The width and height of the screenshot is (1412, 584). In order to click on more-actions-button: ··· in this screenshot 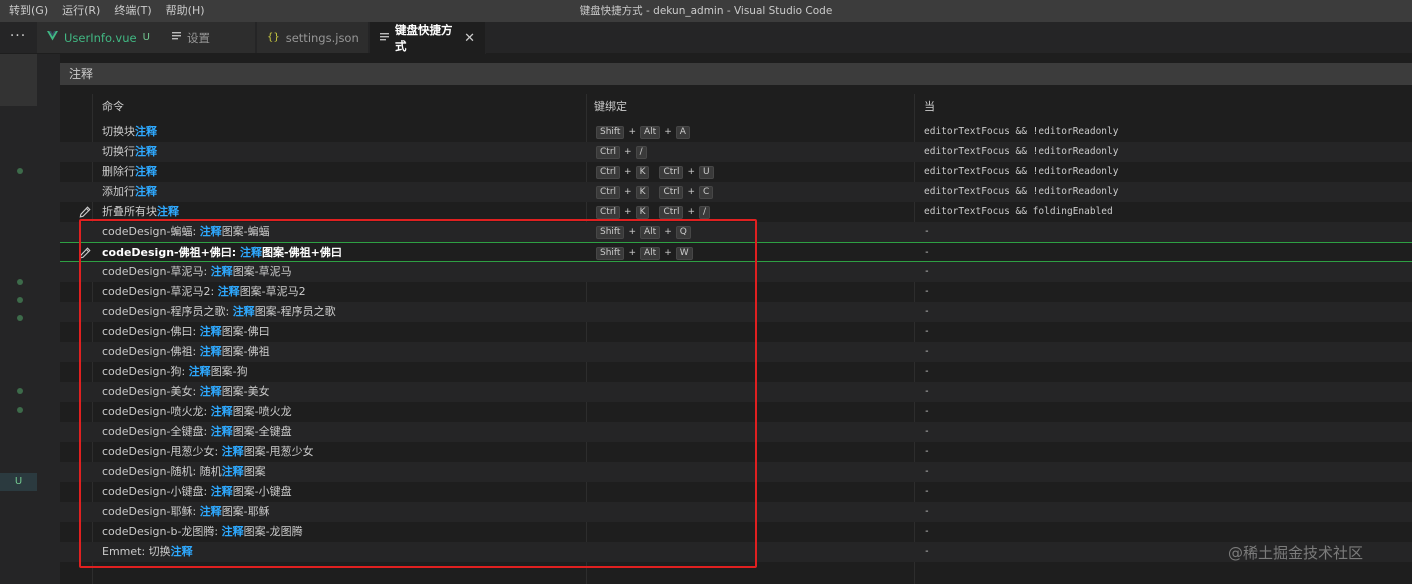, I will do `click(18, 37)`.